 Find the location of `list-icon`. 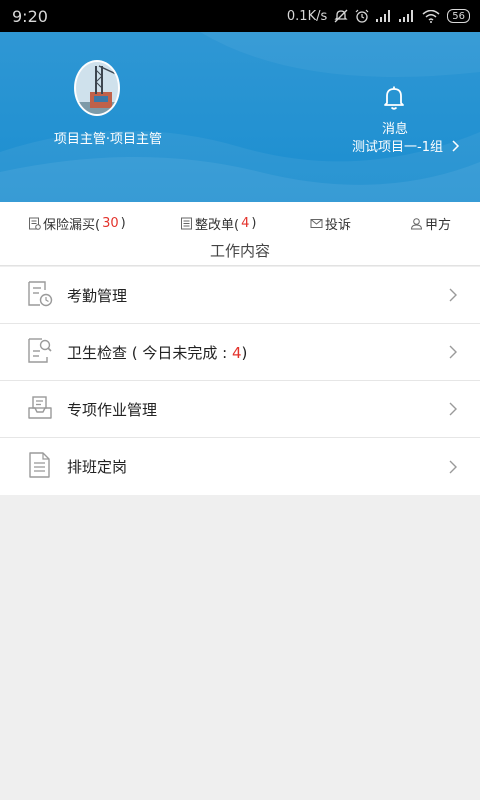

list-icon is located at coordinates (186, 223).